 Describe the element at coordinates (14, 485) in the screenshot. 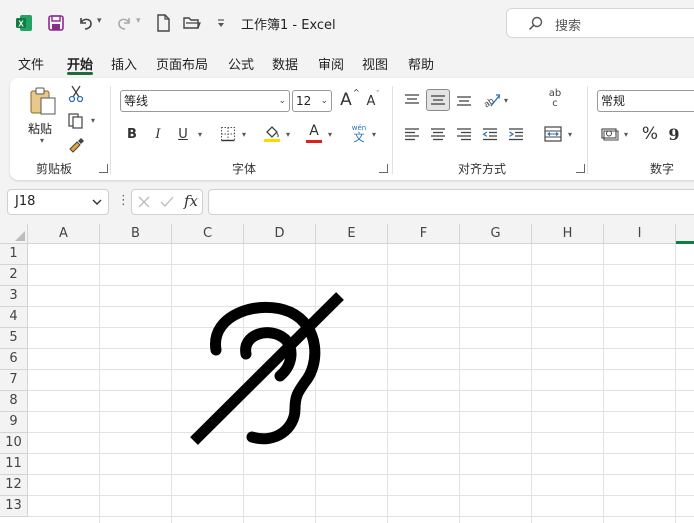

I see `row-header-12: 12` at that location.